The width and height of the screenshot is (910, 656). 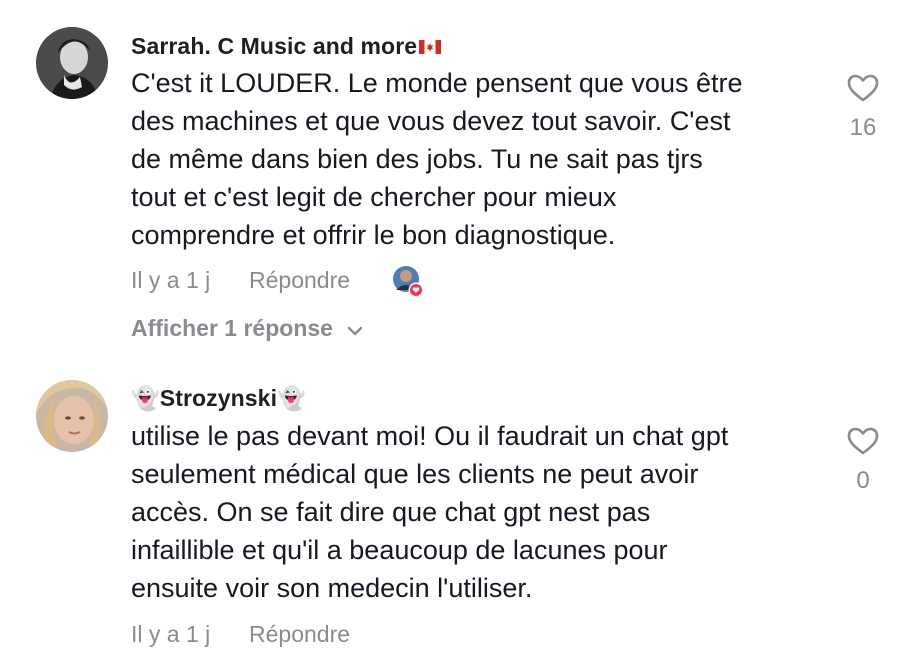 I want to click on canada-flag-icon, so click(x=430, y=46).